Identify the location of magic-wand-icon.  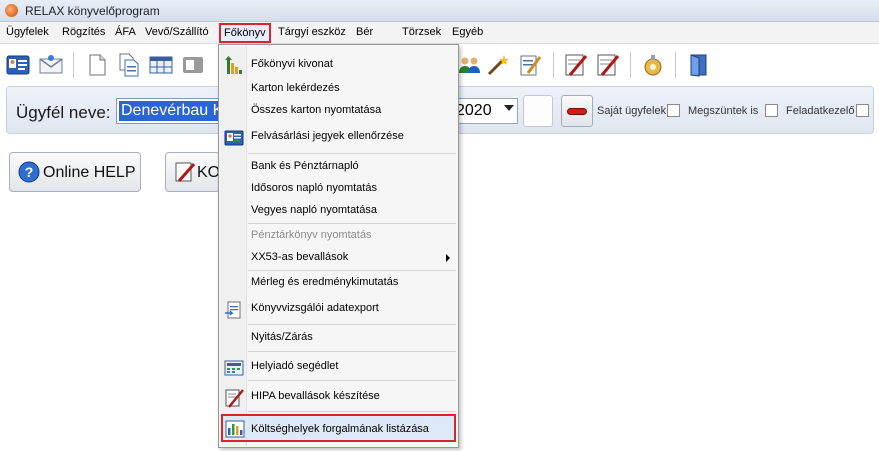
(498, 65).